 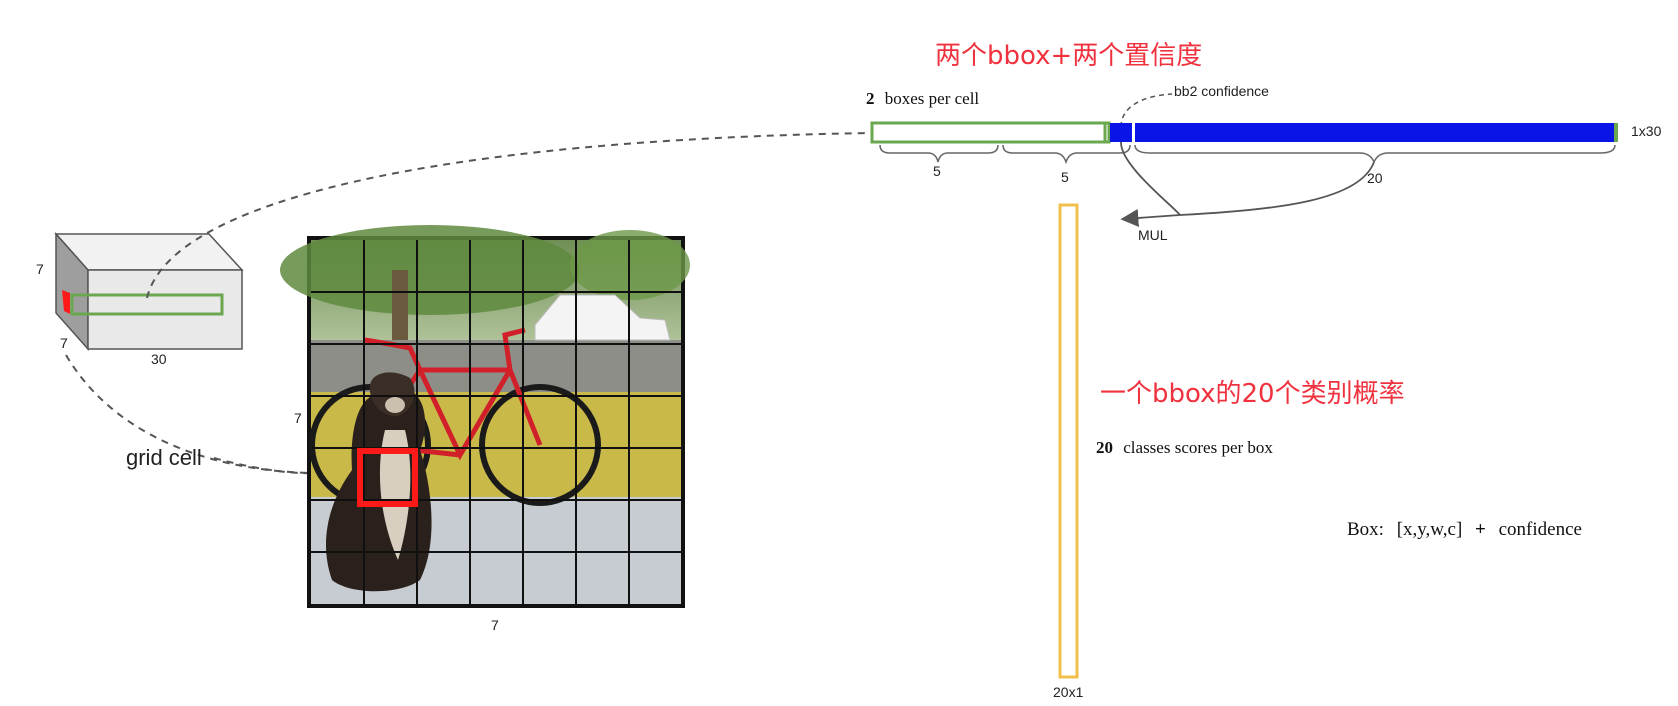 I want to click on seg1-length-label: 5, so click(x=937, y=171).